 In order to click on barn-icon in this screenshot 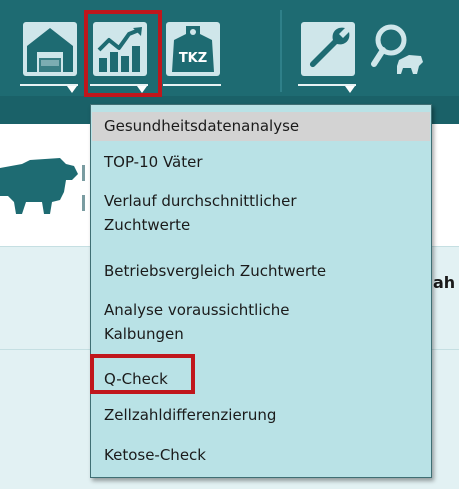, I will do `click(50, 49)`.